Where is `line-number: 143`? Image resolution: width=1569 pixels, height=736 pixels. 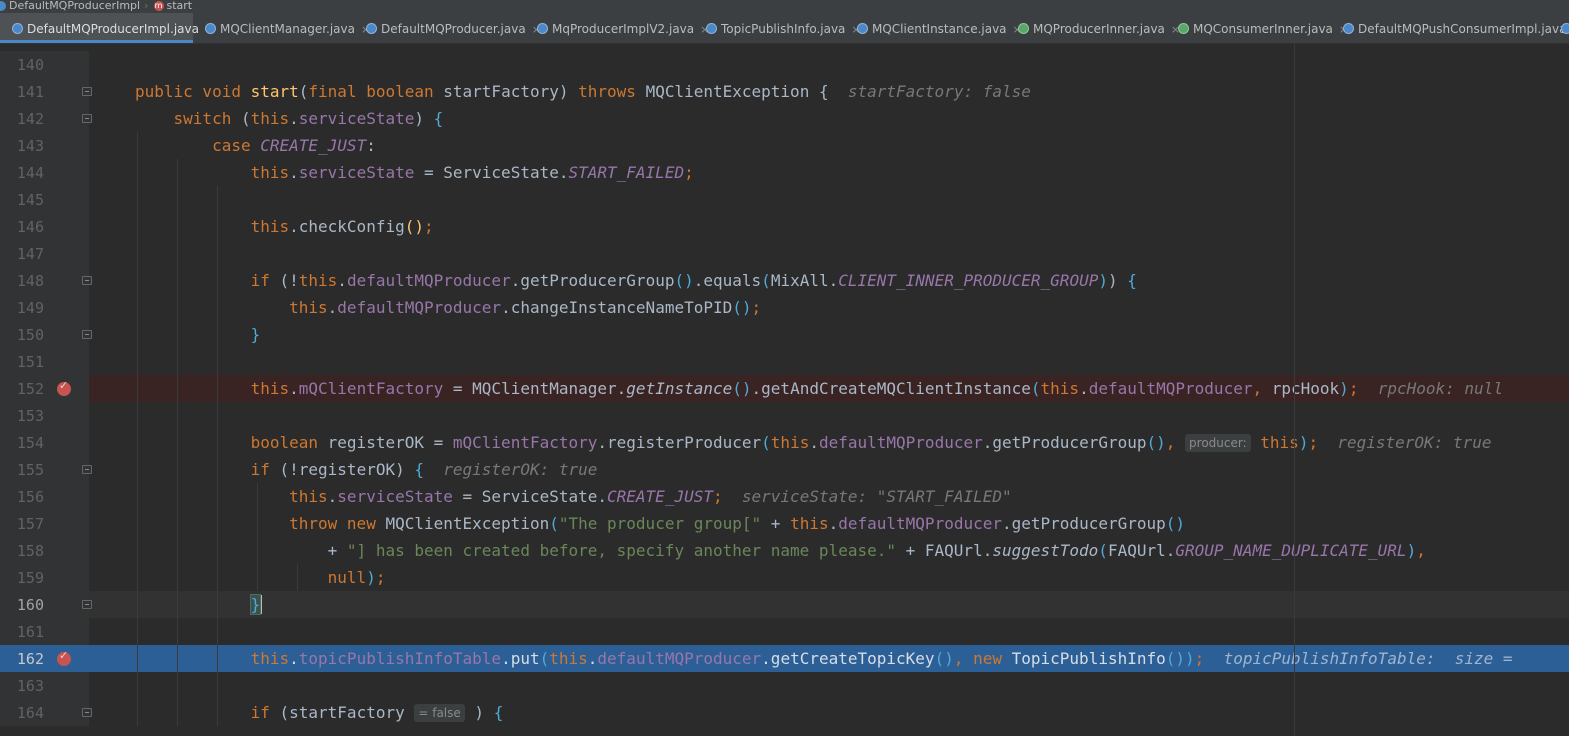
line-number: 143 is located at coordinates (30, 146).